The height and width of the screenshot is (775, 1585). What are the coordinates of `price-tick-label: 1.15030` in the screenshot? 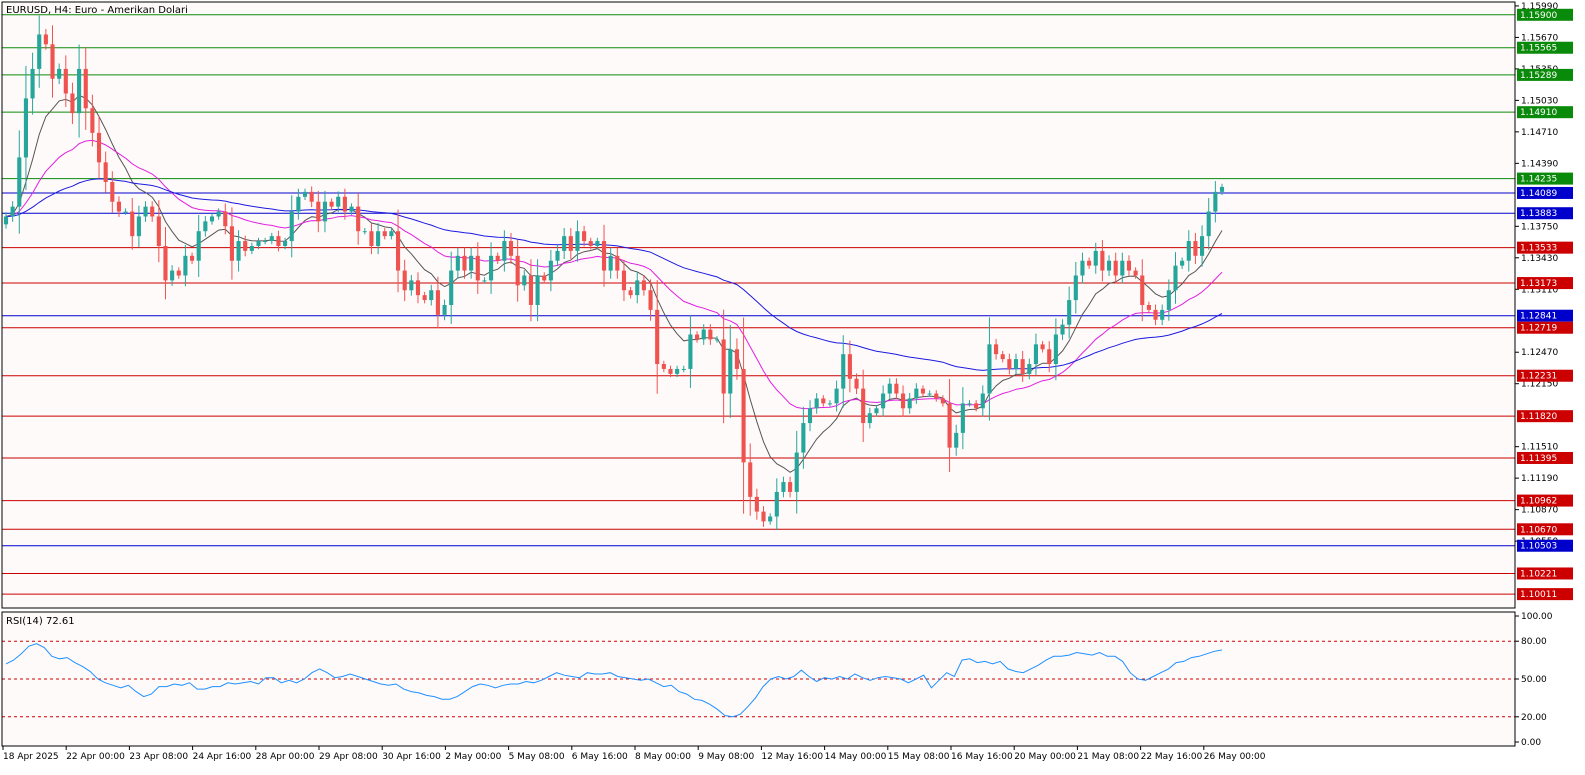 It's located at (1539, 101).